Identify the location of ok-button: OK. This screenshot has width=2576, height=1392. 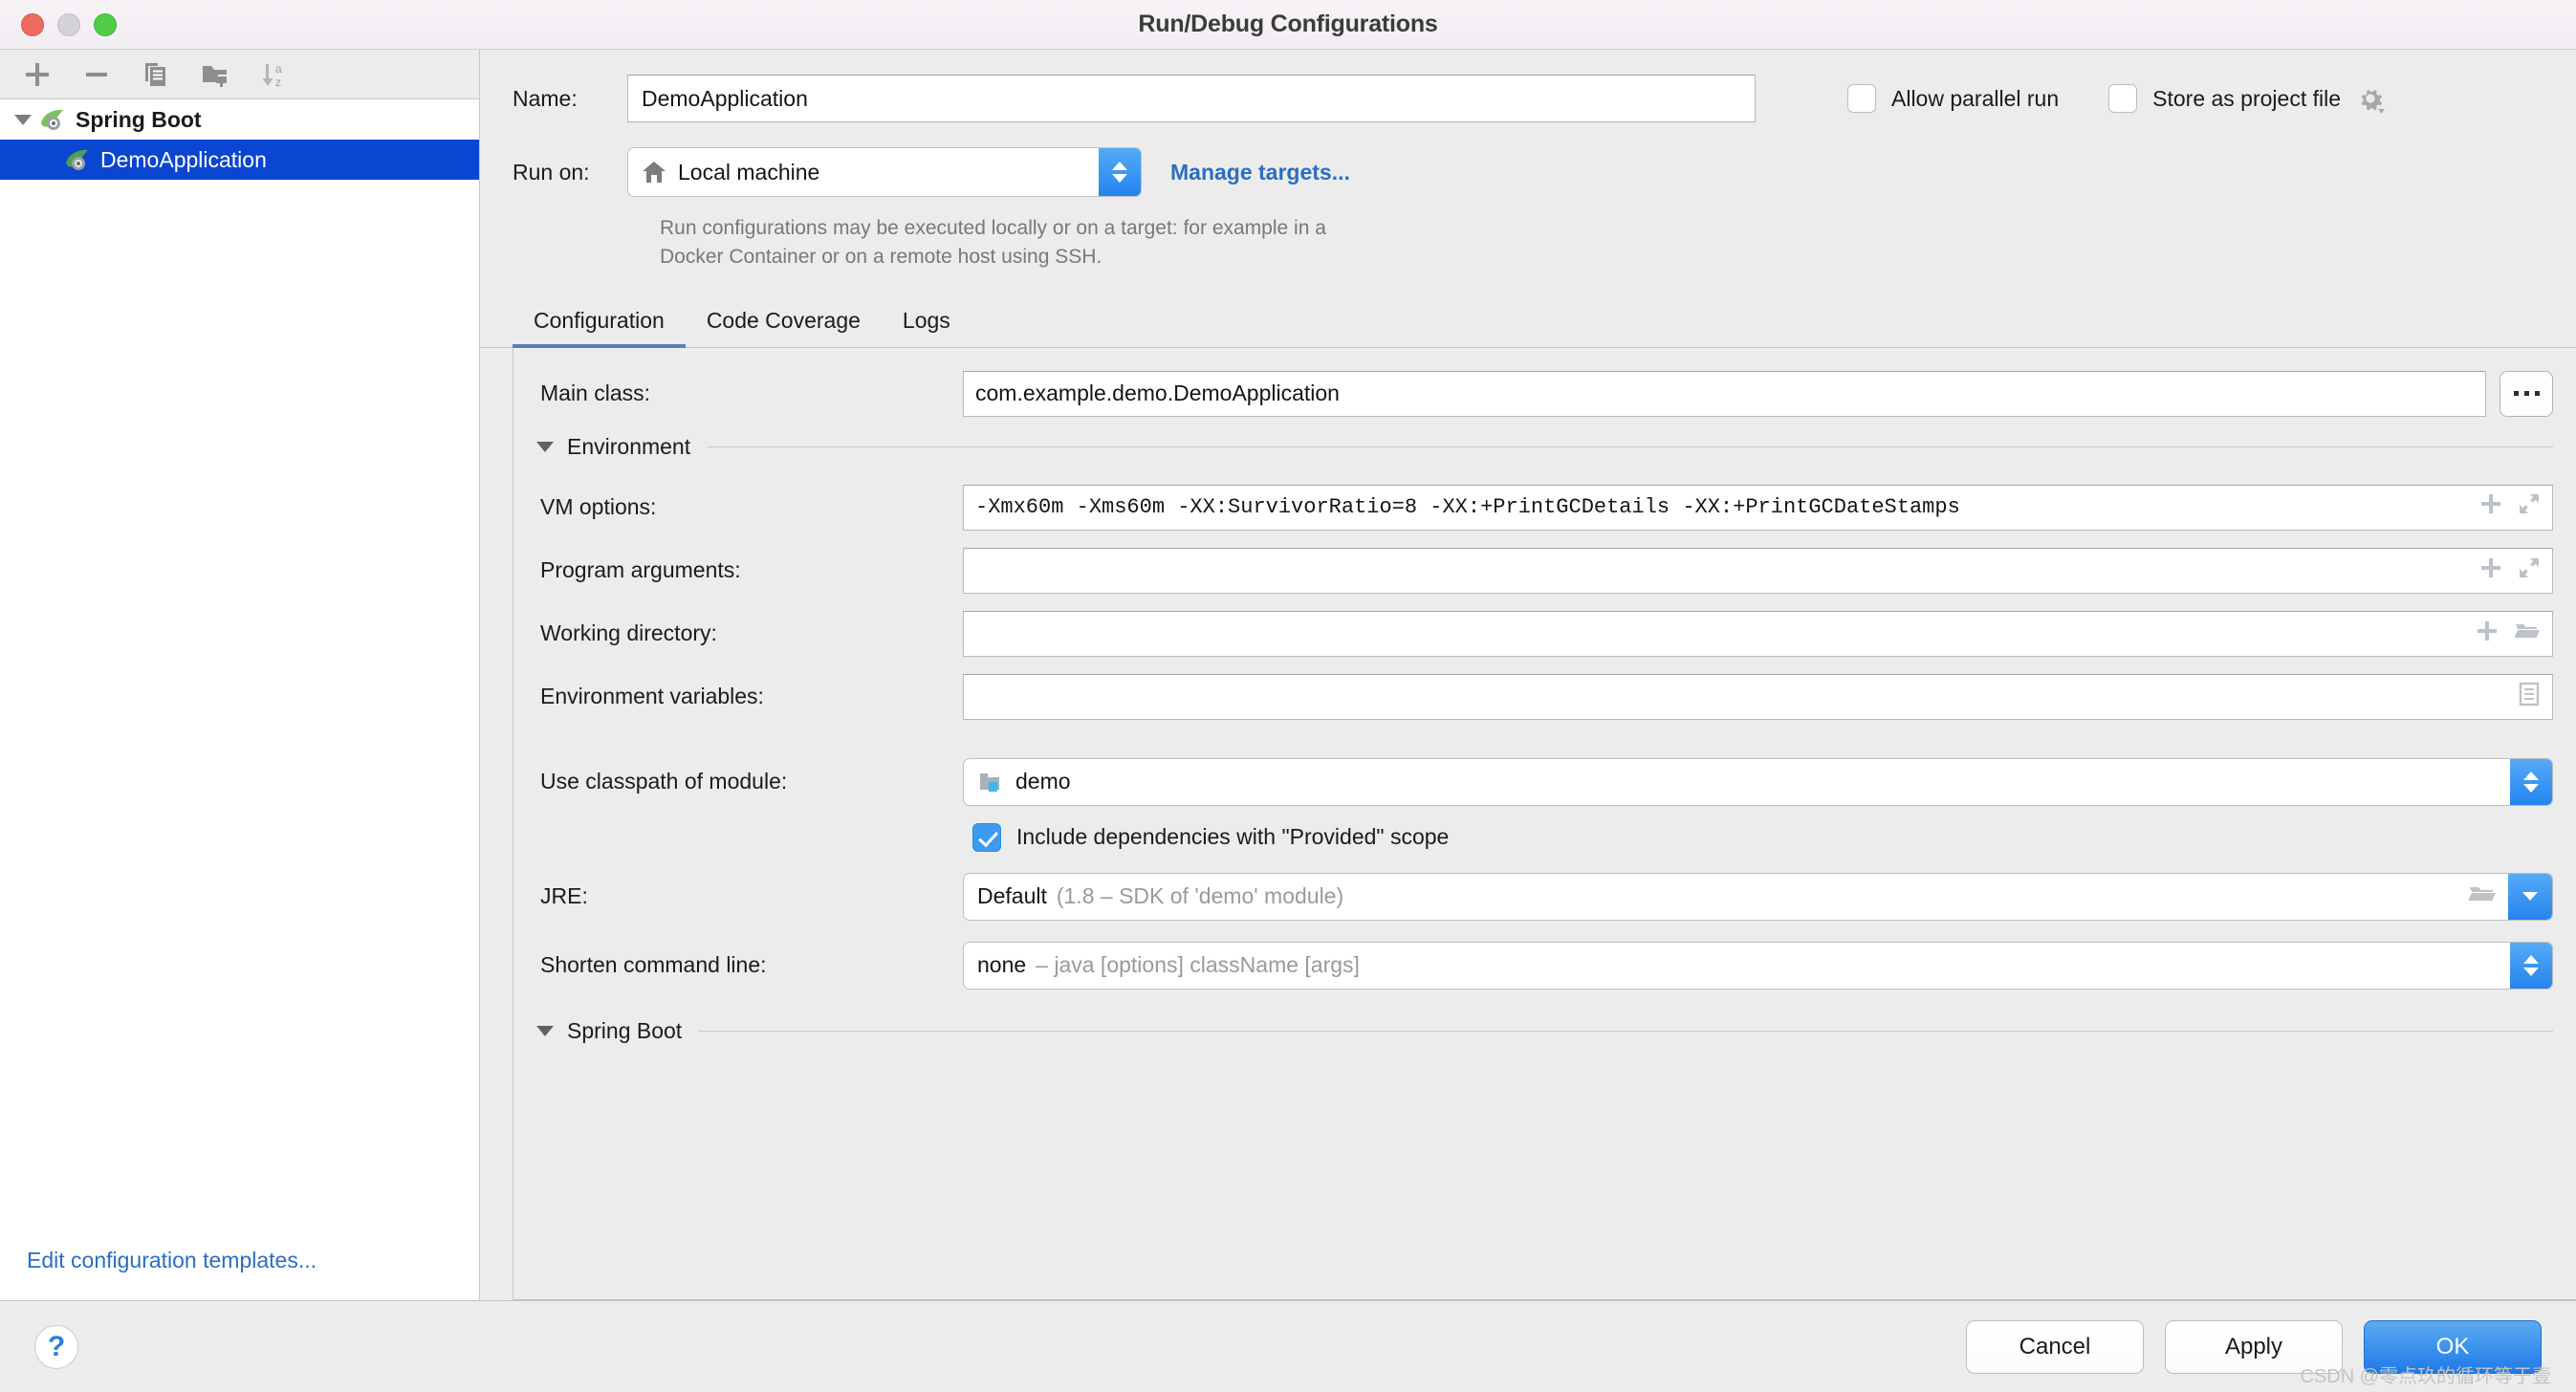
(2453, 1346).